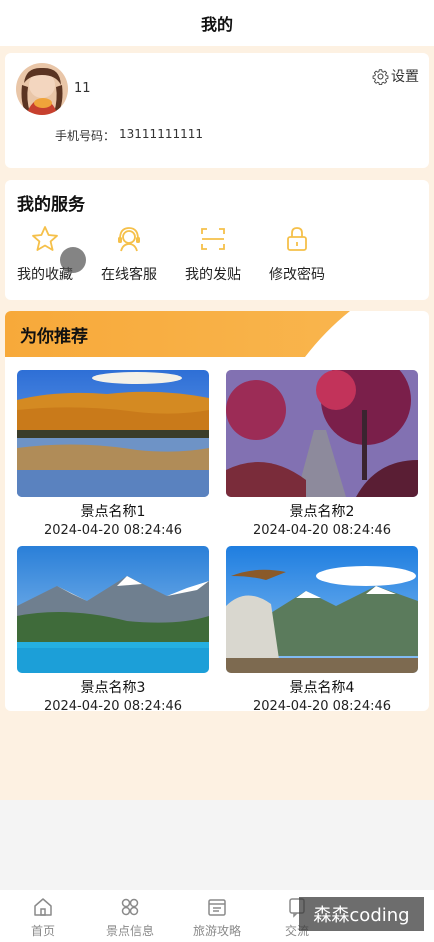 This screenshot has width=434, height=942. I want to click on lock-icon, so click(297, 239).